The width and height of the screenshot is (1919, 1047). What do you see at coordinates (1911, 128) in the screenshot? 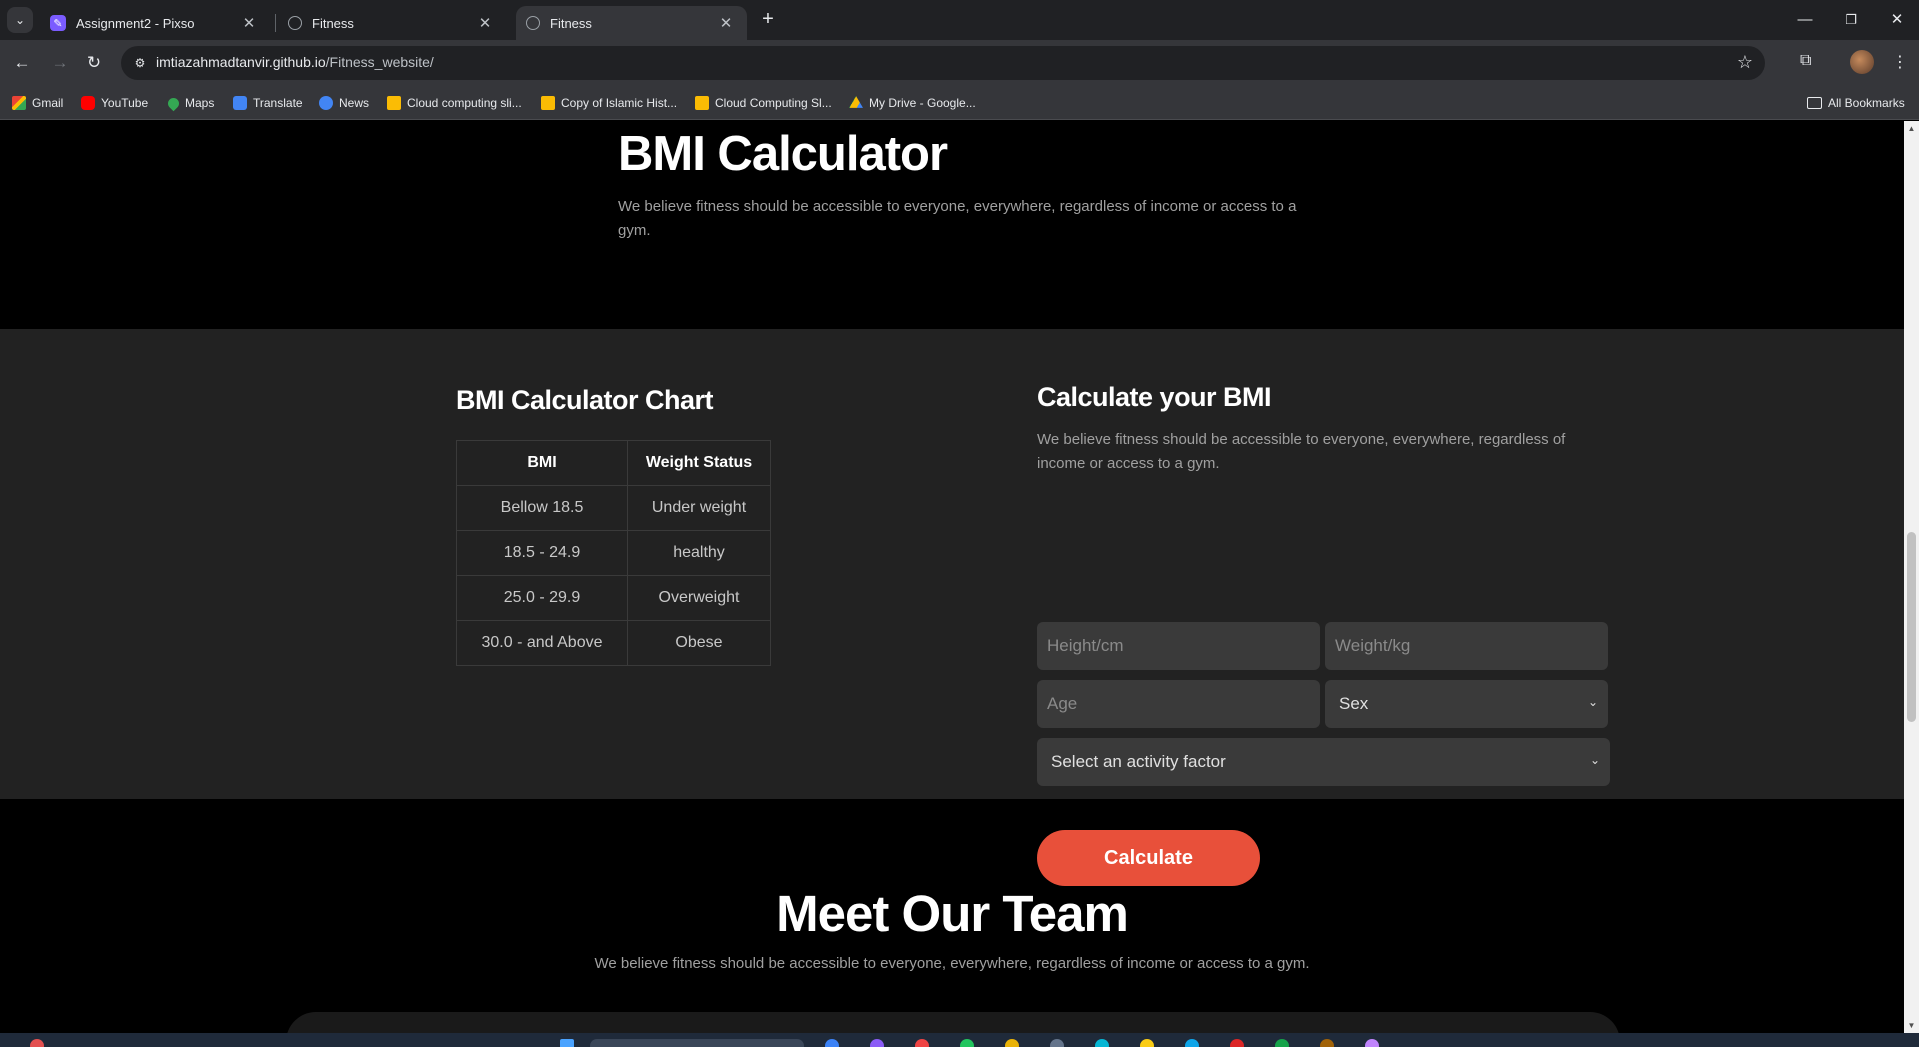
I see `scroll-up-arrow-icon: ▲` at bounding box center [1911, 128].